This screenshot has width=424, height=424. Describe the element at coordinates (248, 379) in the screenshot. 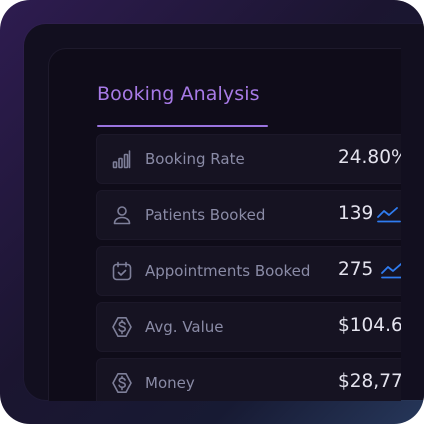

I see `metric-row-money: Money $28,77` at that location.